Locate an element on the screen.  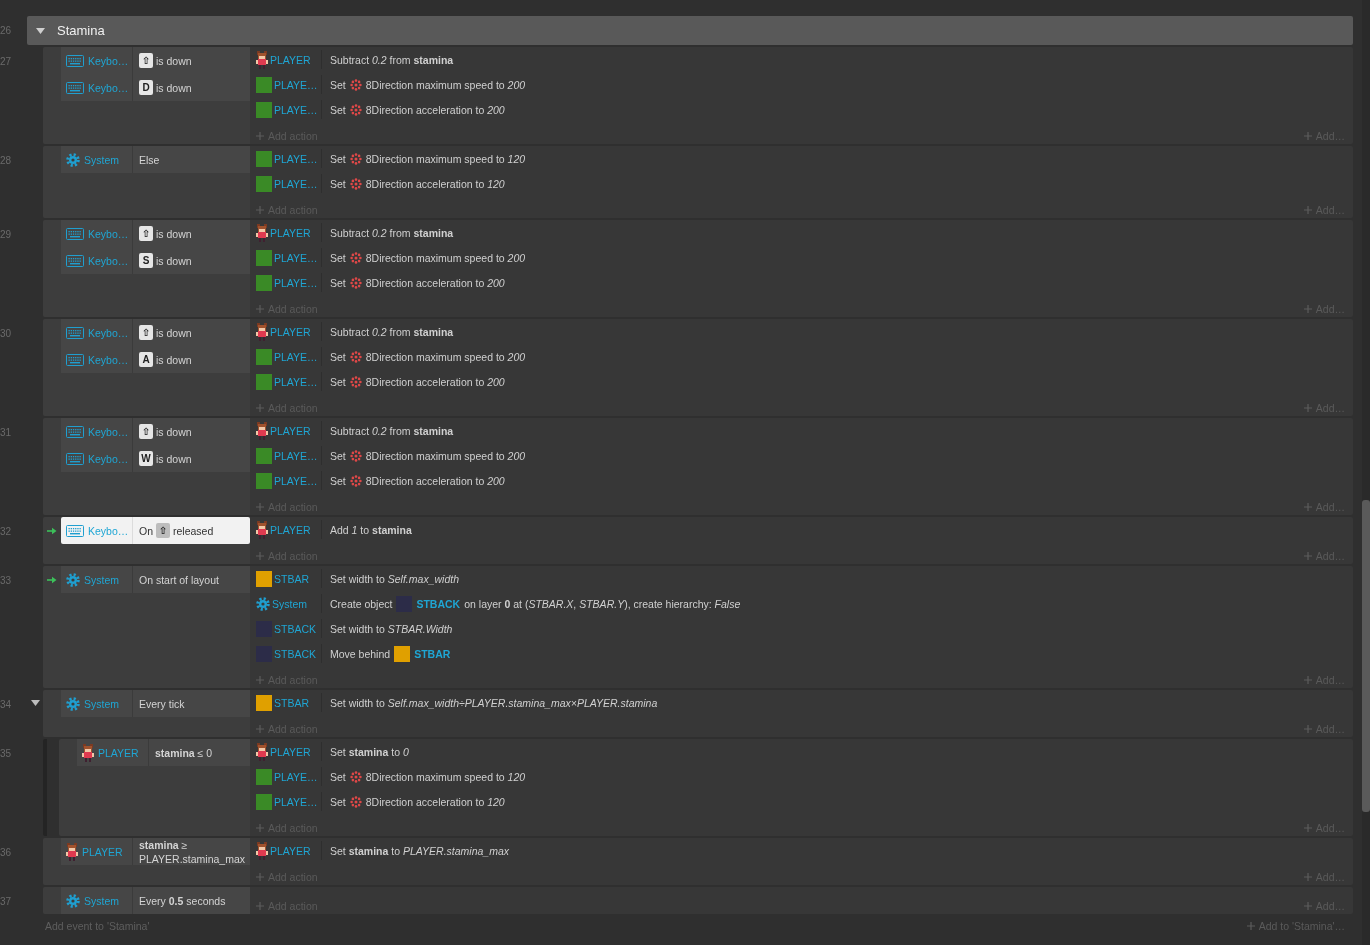
object-name: STBAR is located at coordinates (291, 702).